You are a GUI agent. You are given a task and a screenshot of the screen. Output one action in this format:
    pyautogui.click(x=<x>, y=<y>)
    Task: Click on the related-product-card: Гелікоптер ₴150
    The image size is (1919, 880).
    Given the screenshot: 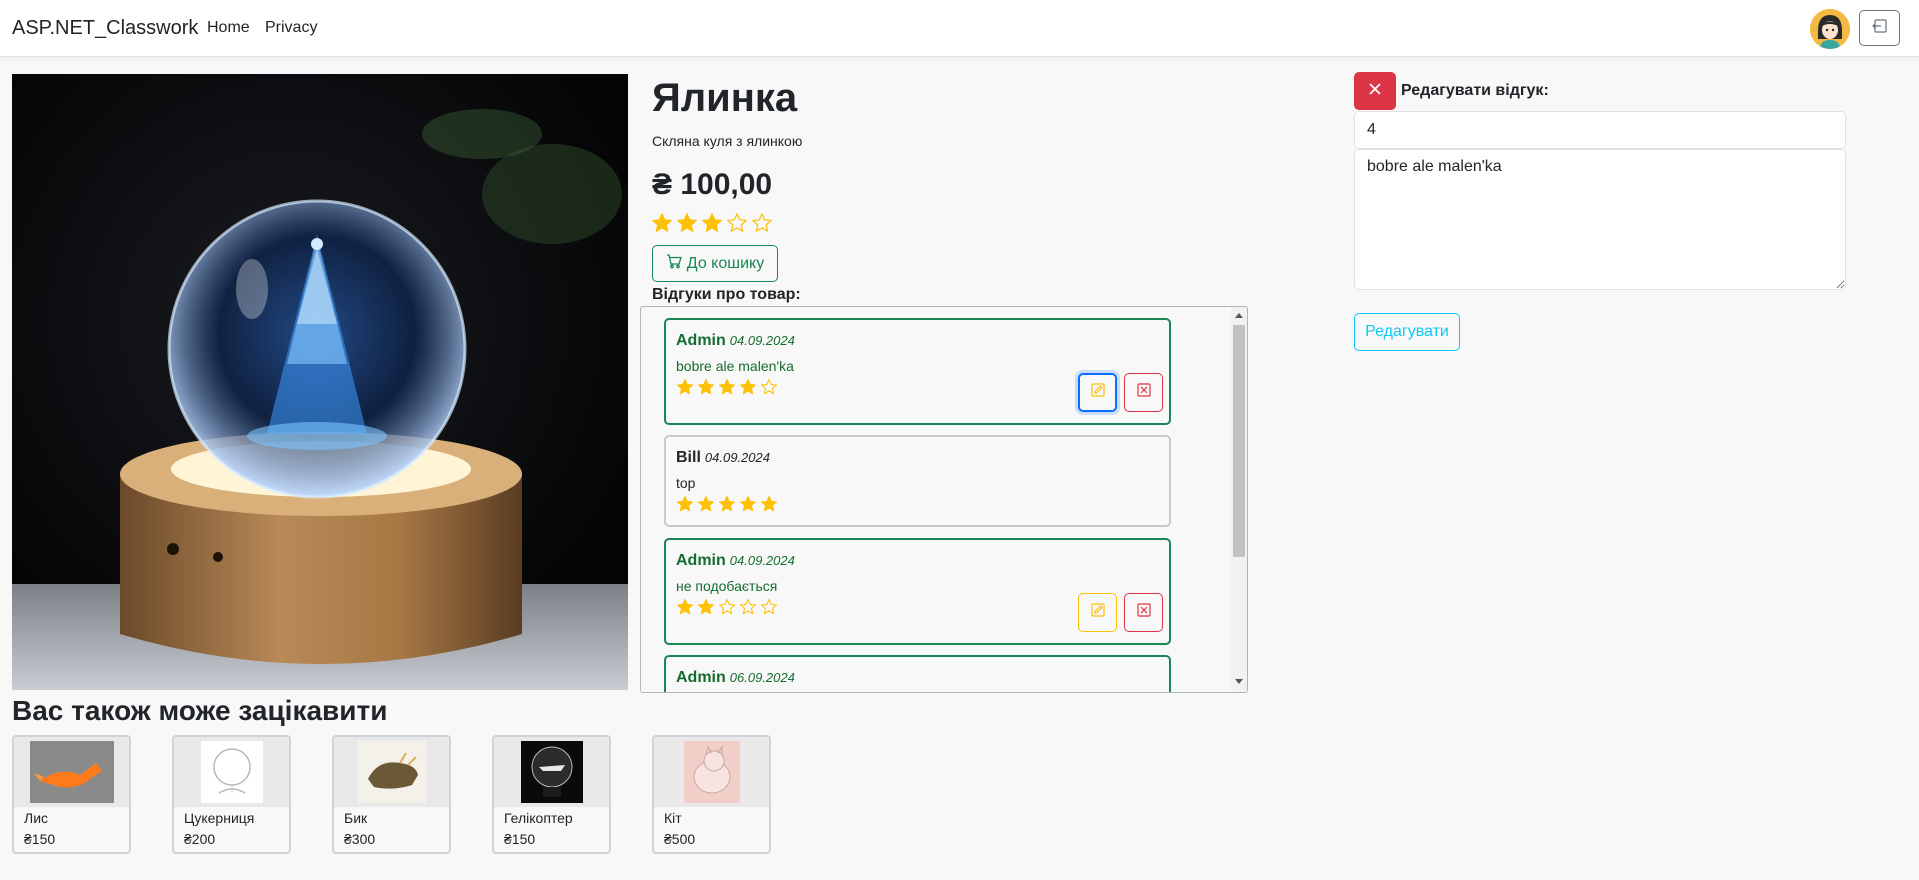 What is the action you would take?
    pyautogui.click(x=551, y=794)
    